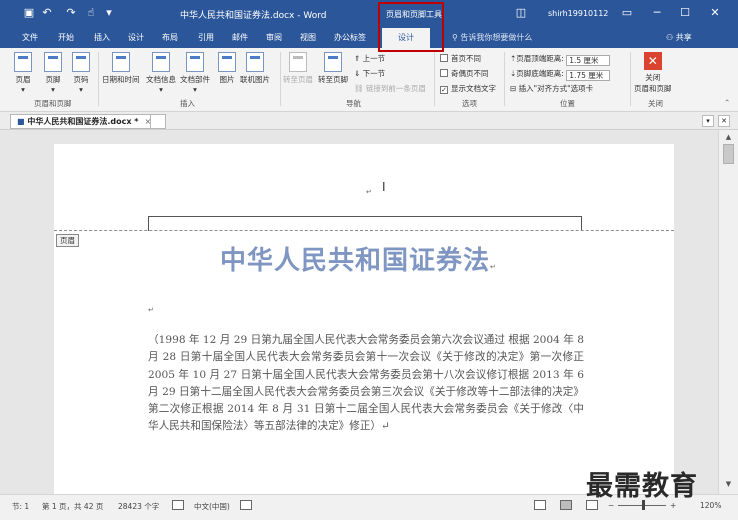  What do you see at coordinates (358, 73) in the screenshot?
I see `next-icon: ⇓` at bounding box center [358, 73].